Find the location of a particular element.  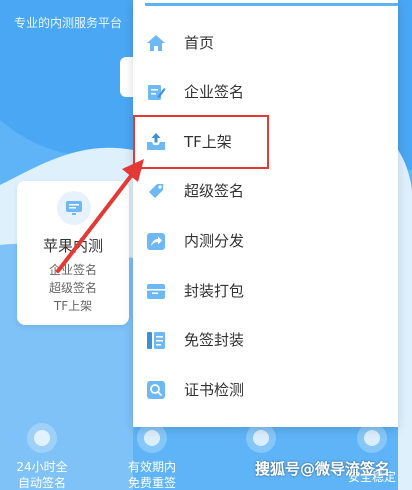

menu-item-home: 首页 is located at coordinates (265, 43).